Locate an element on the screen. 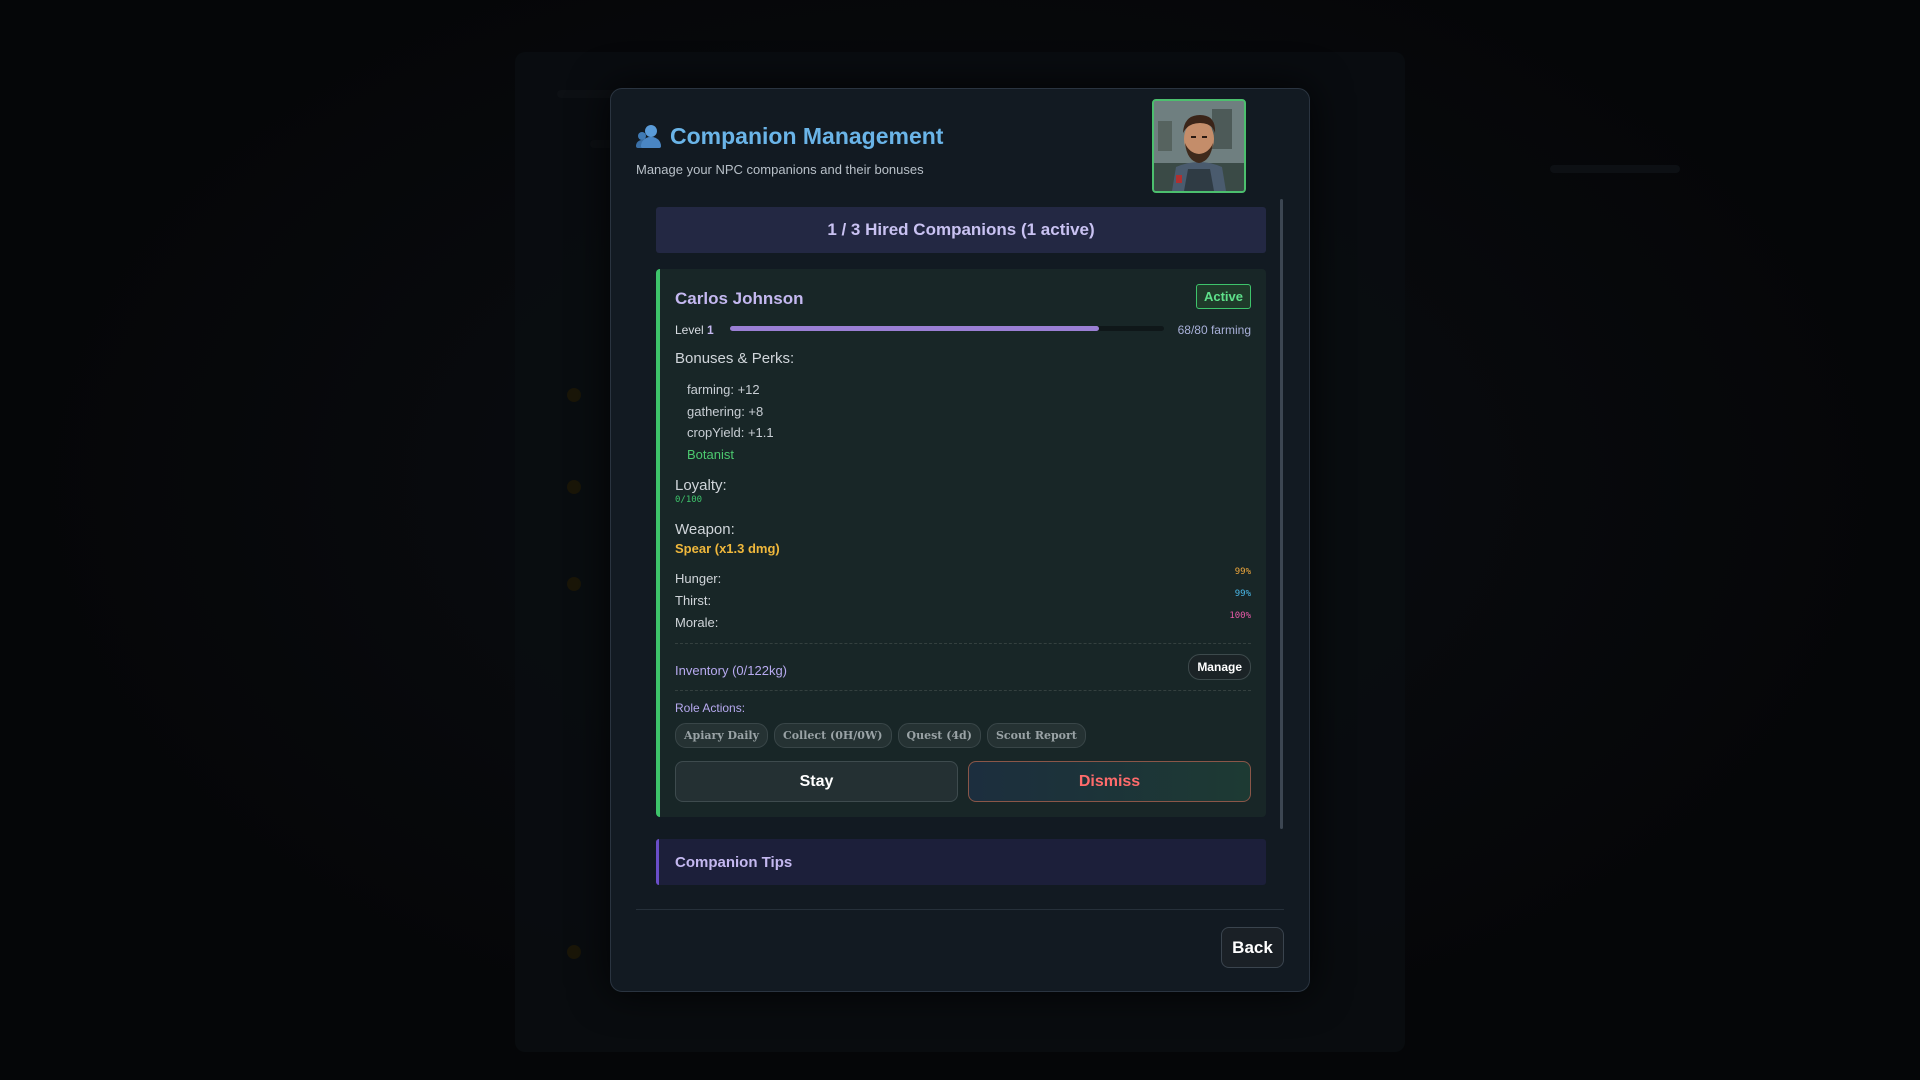 The width and height of the screenshot is (1920, 1080). stat-morale: Morale: 100% is located at coordinates (963, 621).